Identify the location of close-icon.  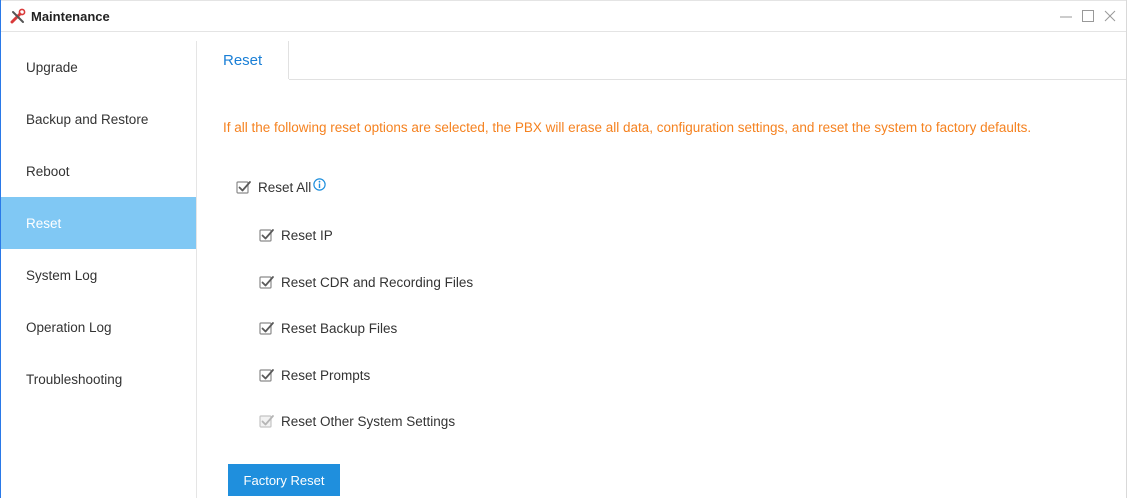
(1110, 16).